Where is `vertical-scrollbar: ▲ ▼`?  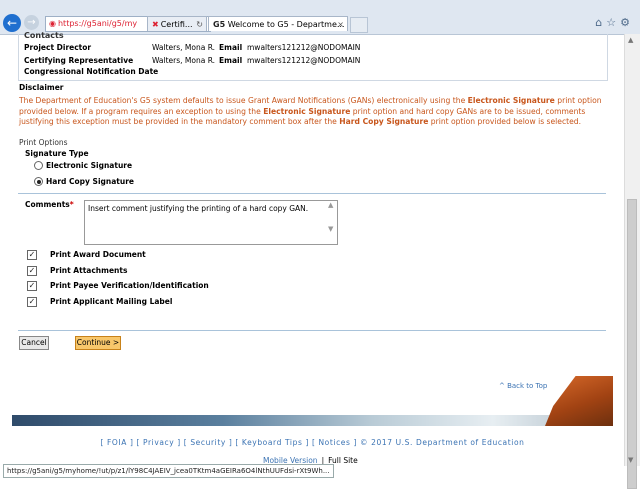 vertical-scrollbar: ▲ ▼ is located at coordinates (632, 261).